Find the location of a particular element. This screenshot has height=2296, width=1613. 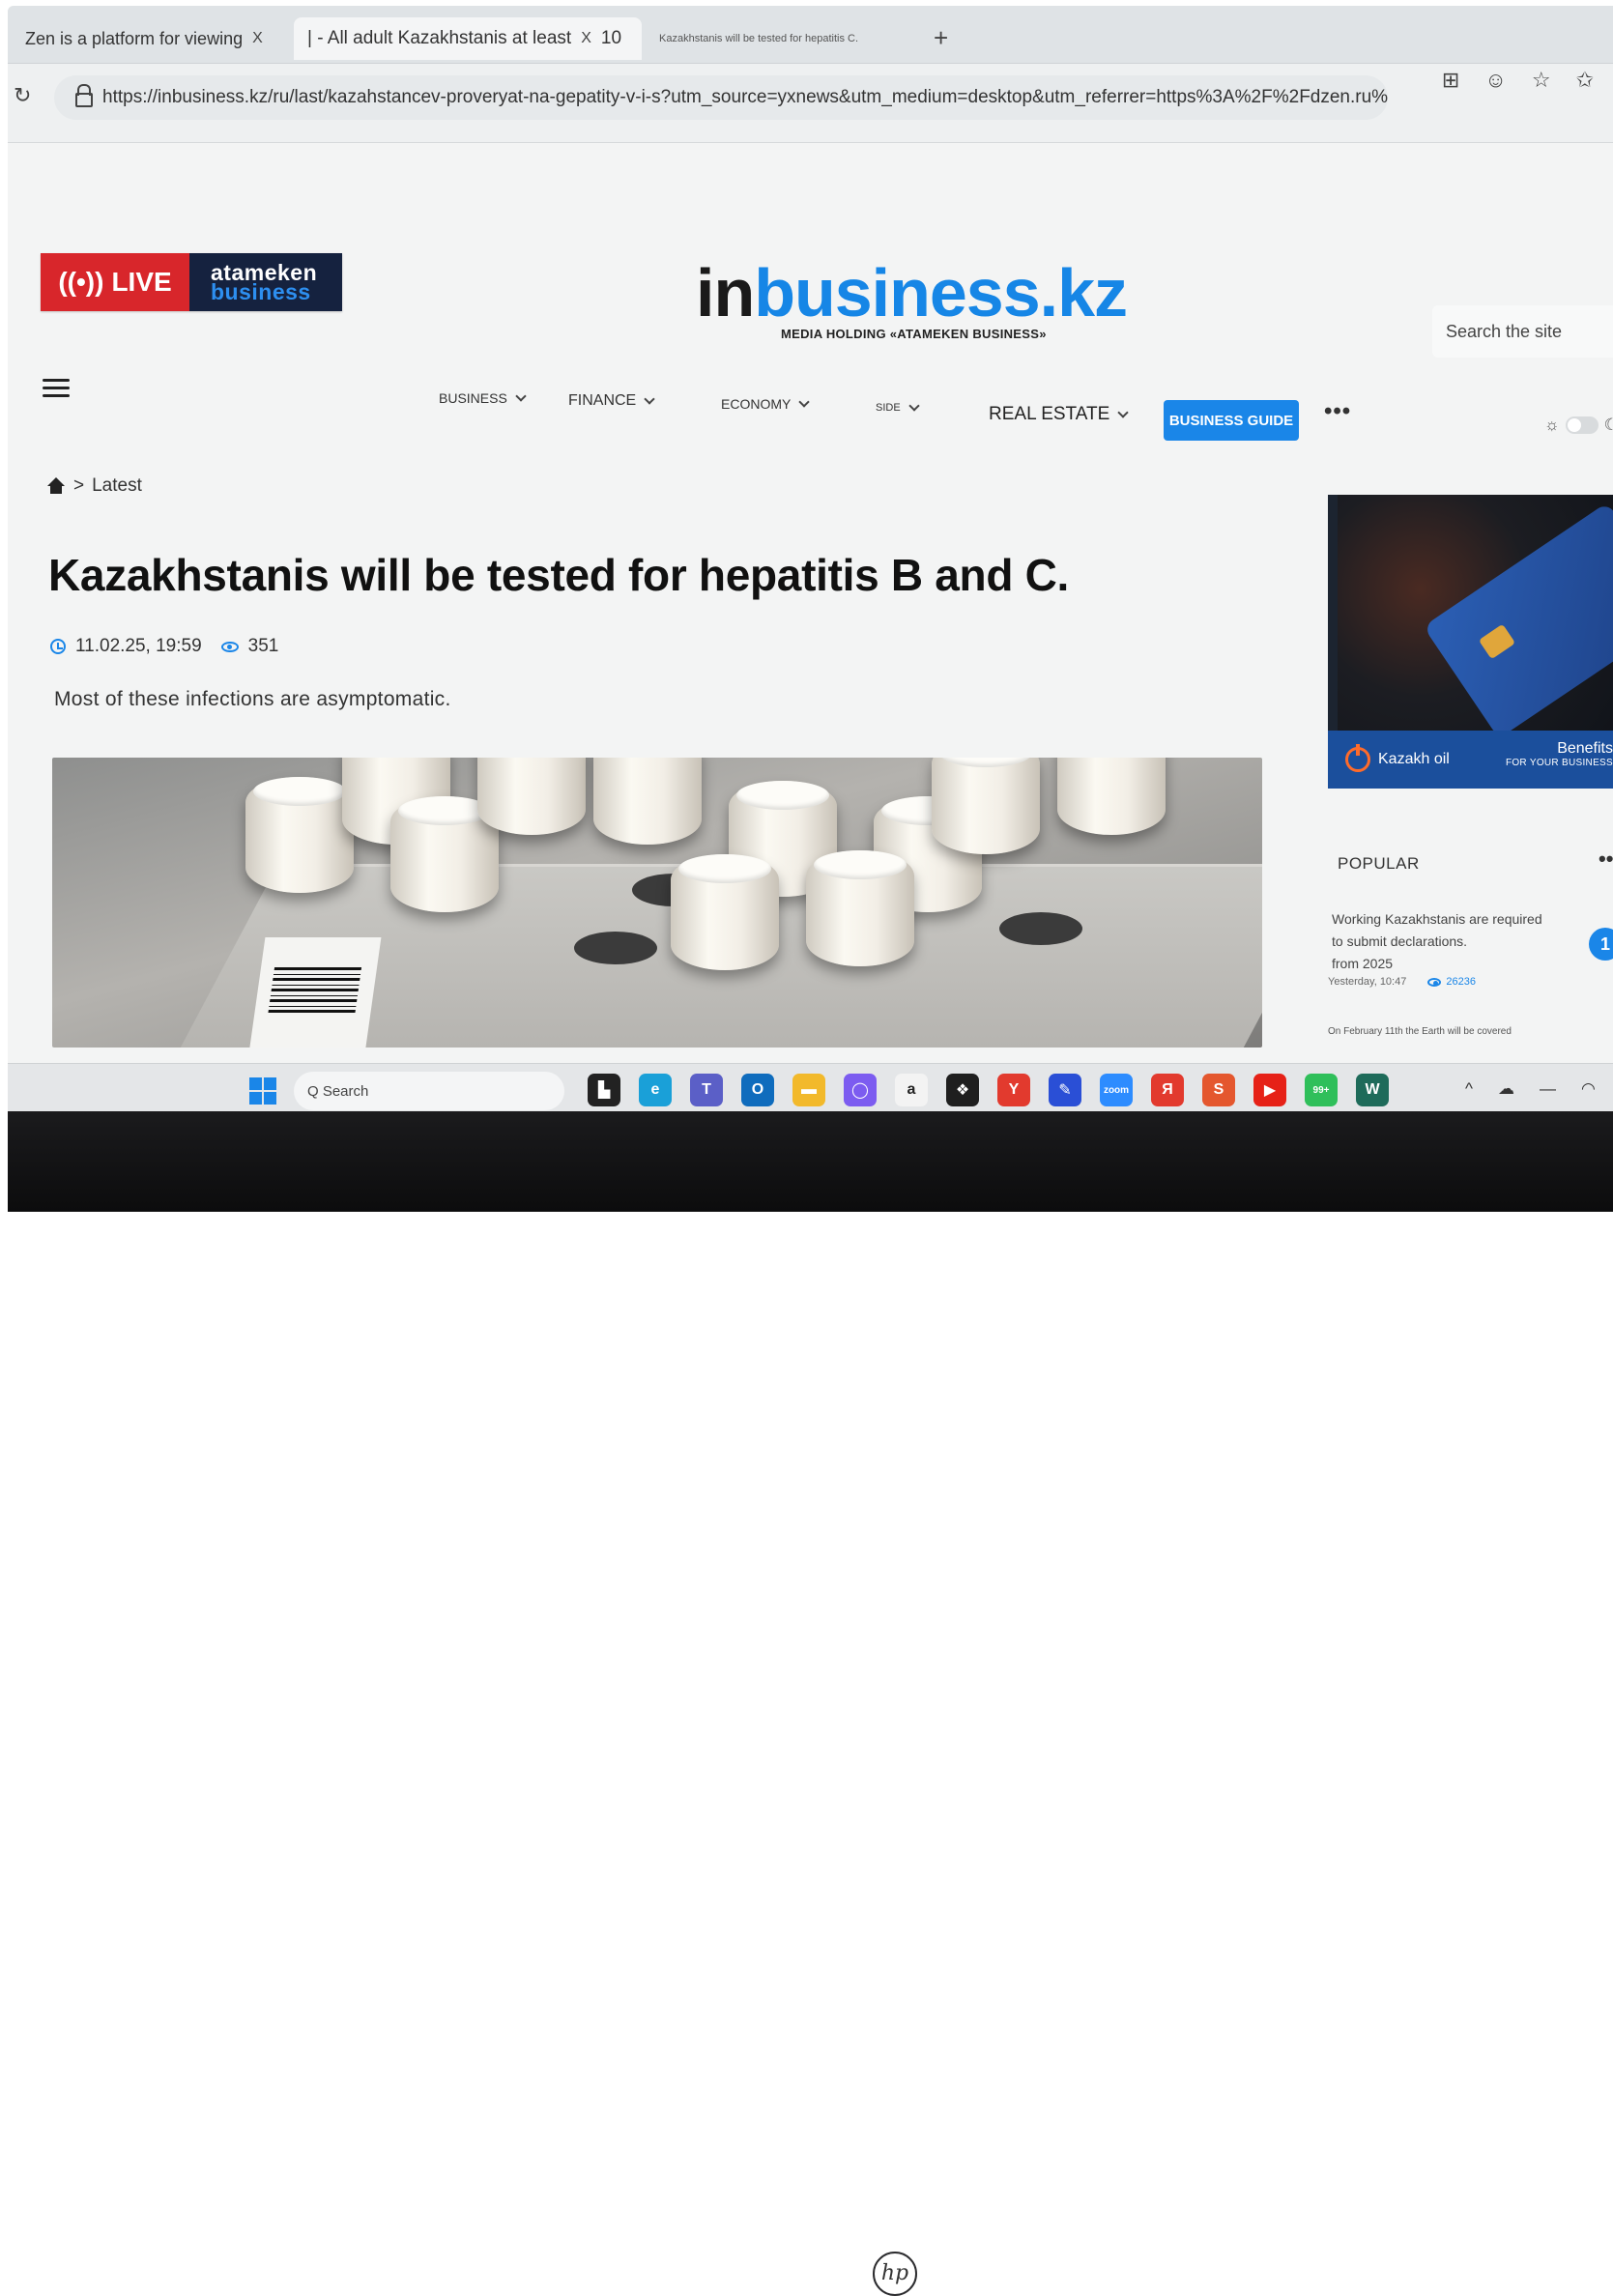

taskbar-apps: ▙ e T O ▬ ◯ a ❖ Y ✎ zoom Я S ▶ 99+ W is located at coordinates (988, 1090).